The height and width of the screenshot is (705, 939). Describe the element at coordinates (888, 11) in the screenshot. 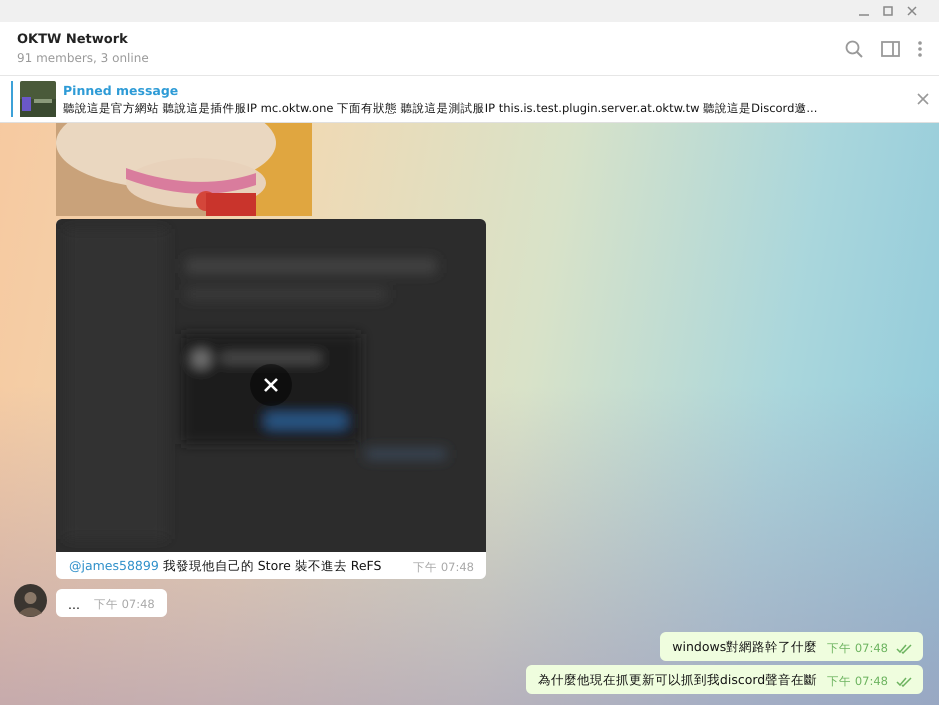

I see `maximize-icon` at that location.